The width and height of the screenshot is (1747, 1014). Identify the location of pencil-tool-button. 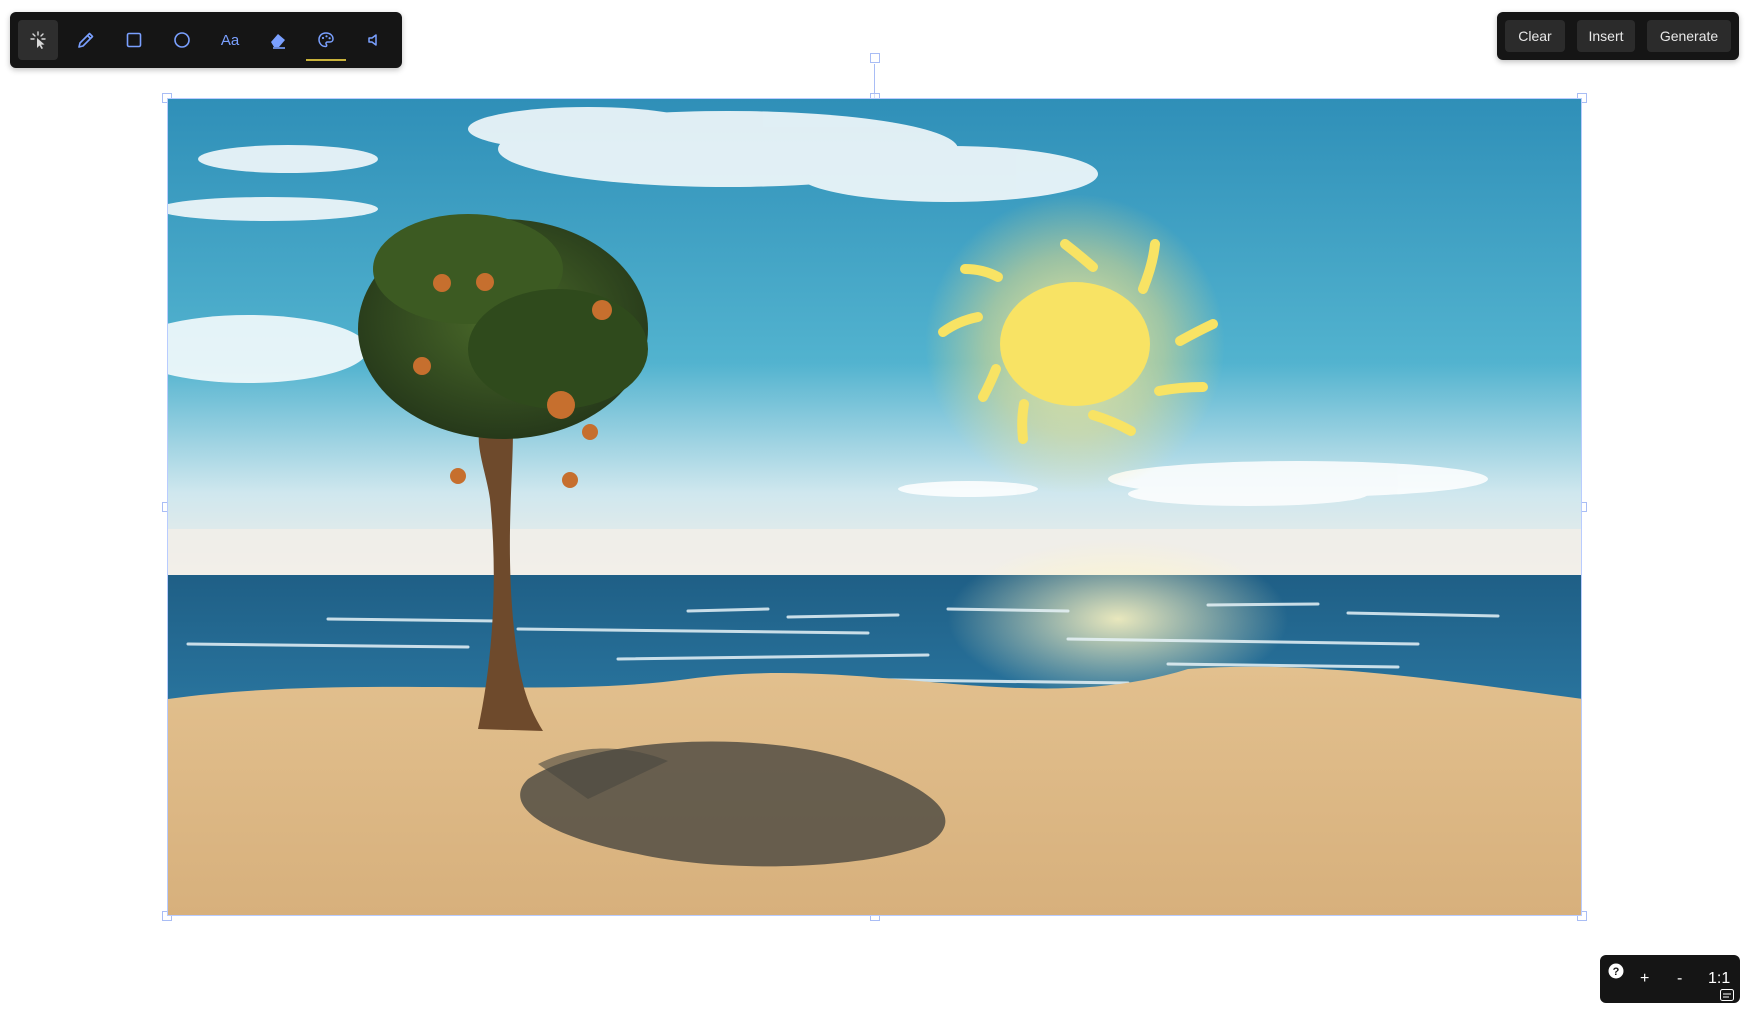
(86, 40).